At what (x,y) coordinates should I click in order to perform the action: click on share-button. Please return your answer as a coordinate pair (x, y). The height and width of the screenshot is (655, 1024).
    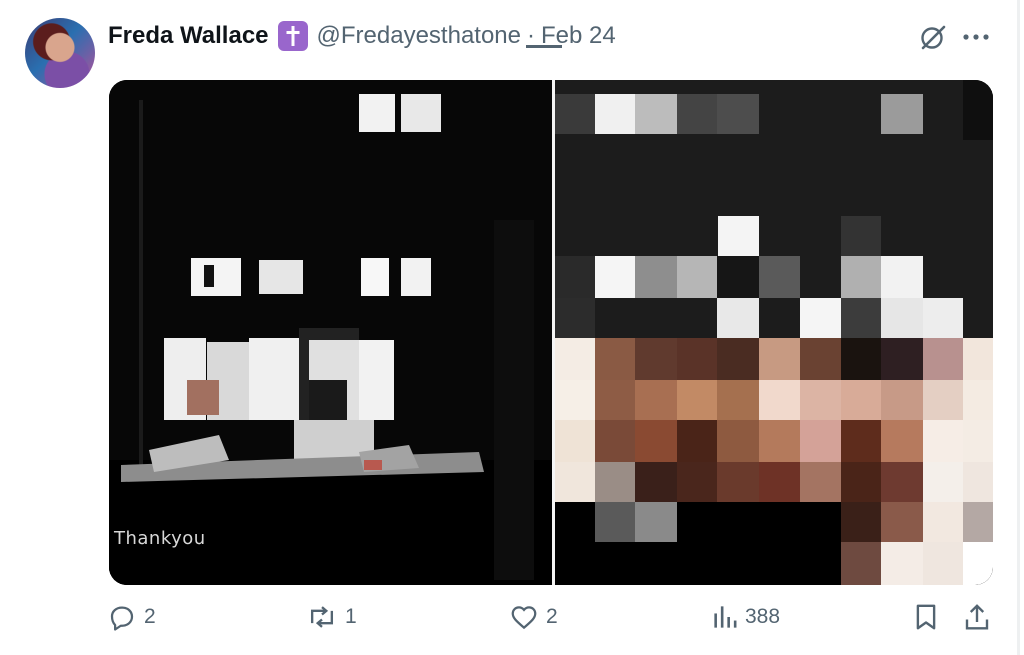
    Looking at the image, I should click on (977, 617).